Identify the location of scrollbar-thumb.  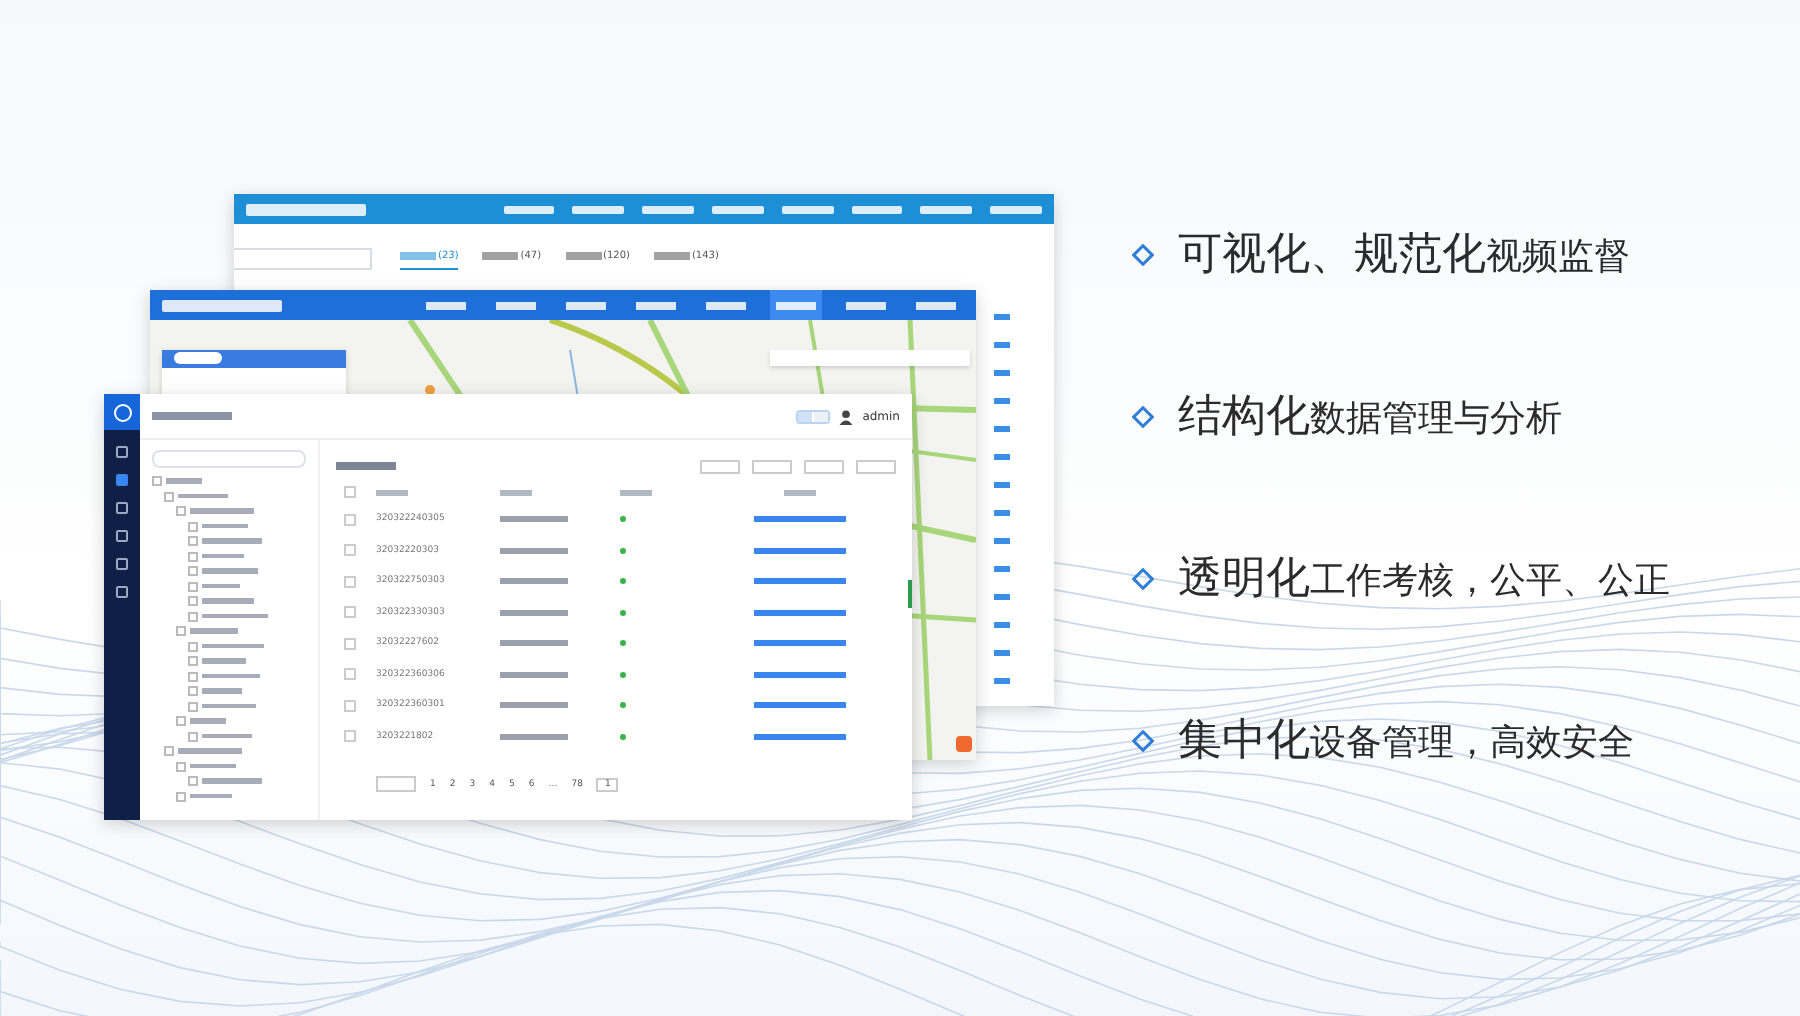
(910, 594).